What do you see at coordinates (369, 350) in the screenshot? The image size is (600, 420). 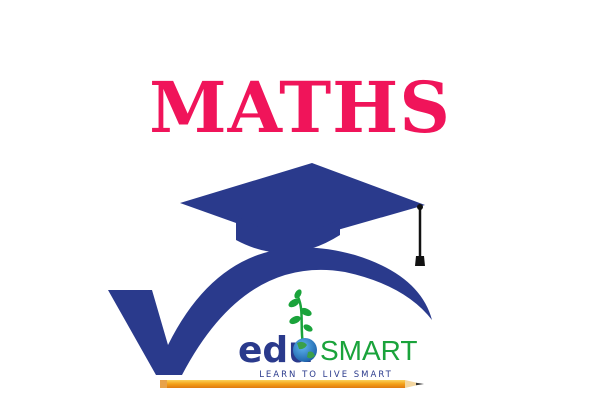 I see `brand-suffix: SMART` at bounding box center [369, 350].